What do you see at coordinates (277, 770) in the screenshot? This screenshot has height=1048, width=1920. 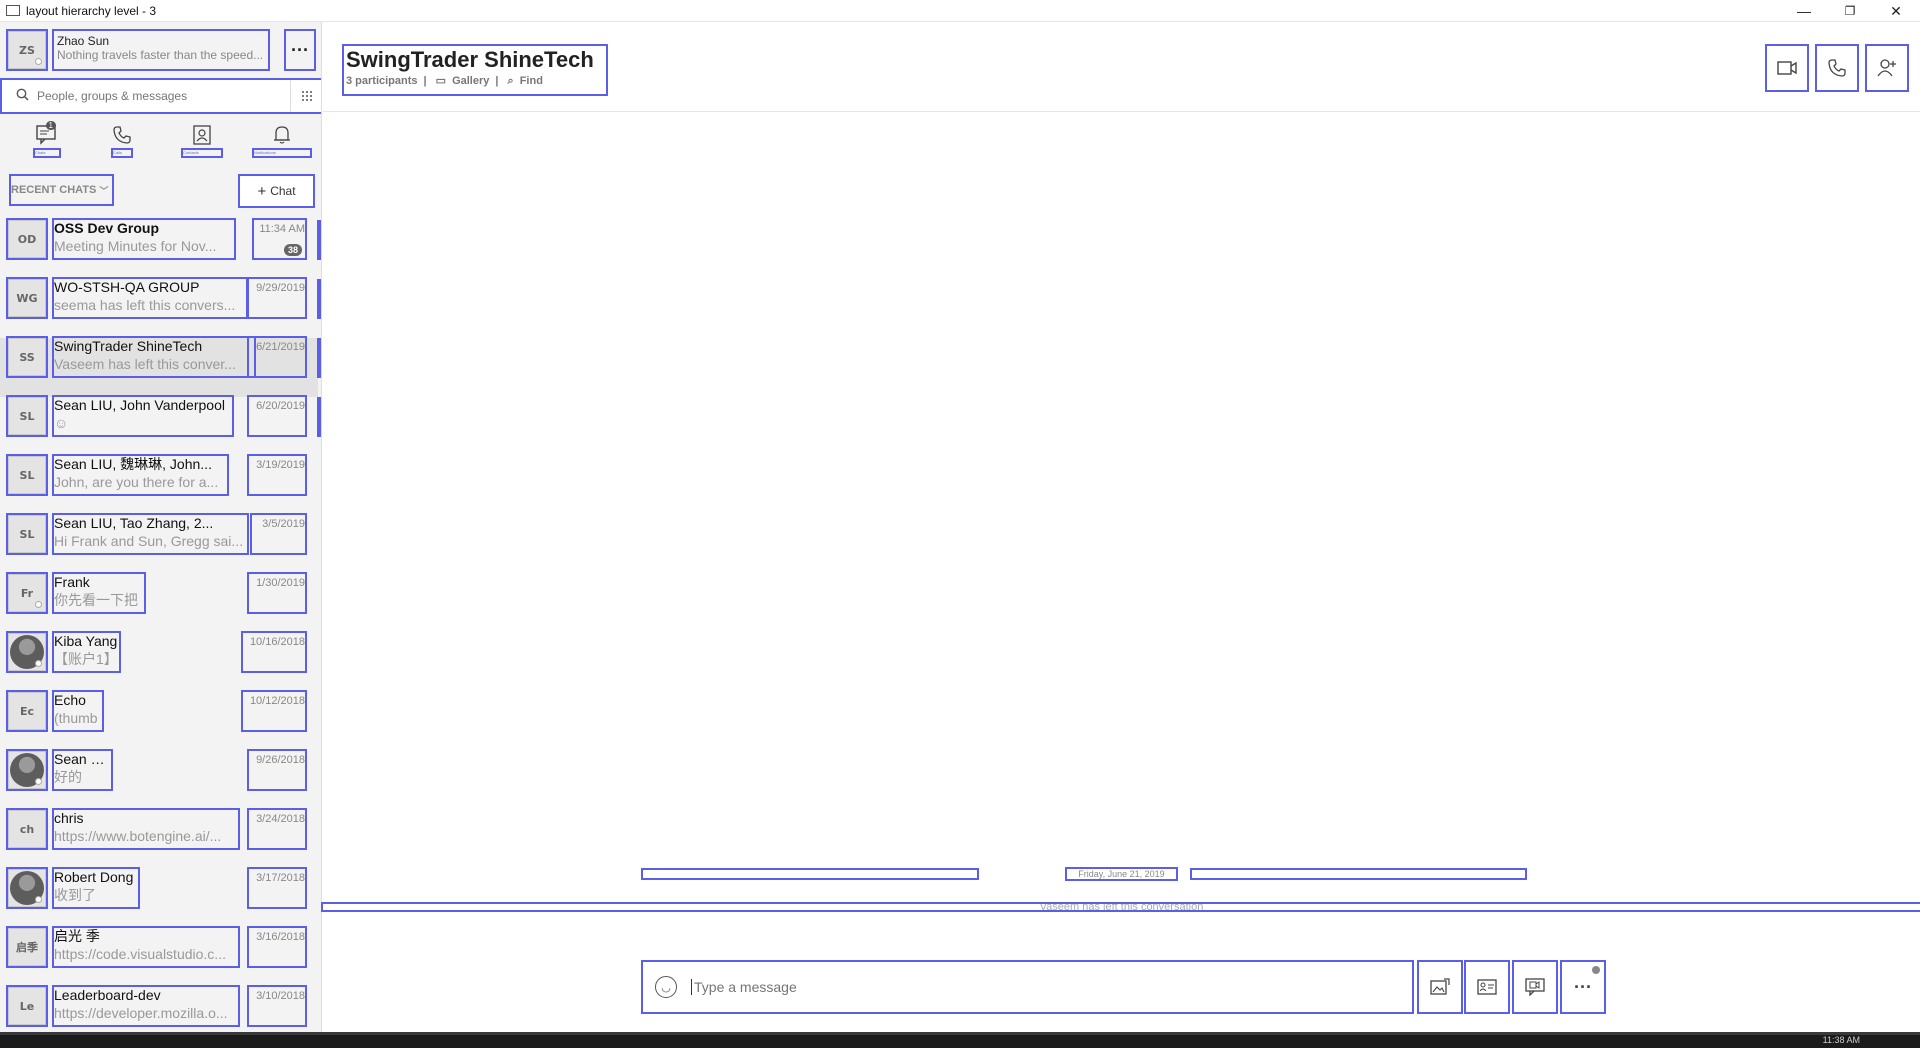 I see `chat-date: 9/26/2018` at bounding box center [277, 770].